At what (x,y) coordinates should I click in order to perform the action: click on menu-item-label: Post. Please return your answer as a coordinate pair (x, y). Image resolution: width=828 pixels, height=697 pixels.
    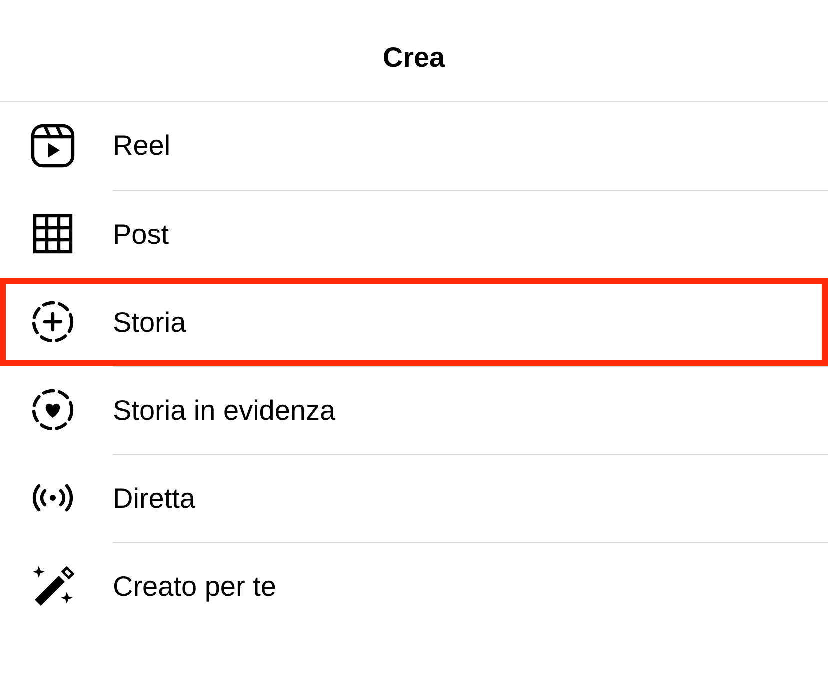
    Looking at the image, I should click on (141, 234).